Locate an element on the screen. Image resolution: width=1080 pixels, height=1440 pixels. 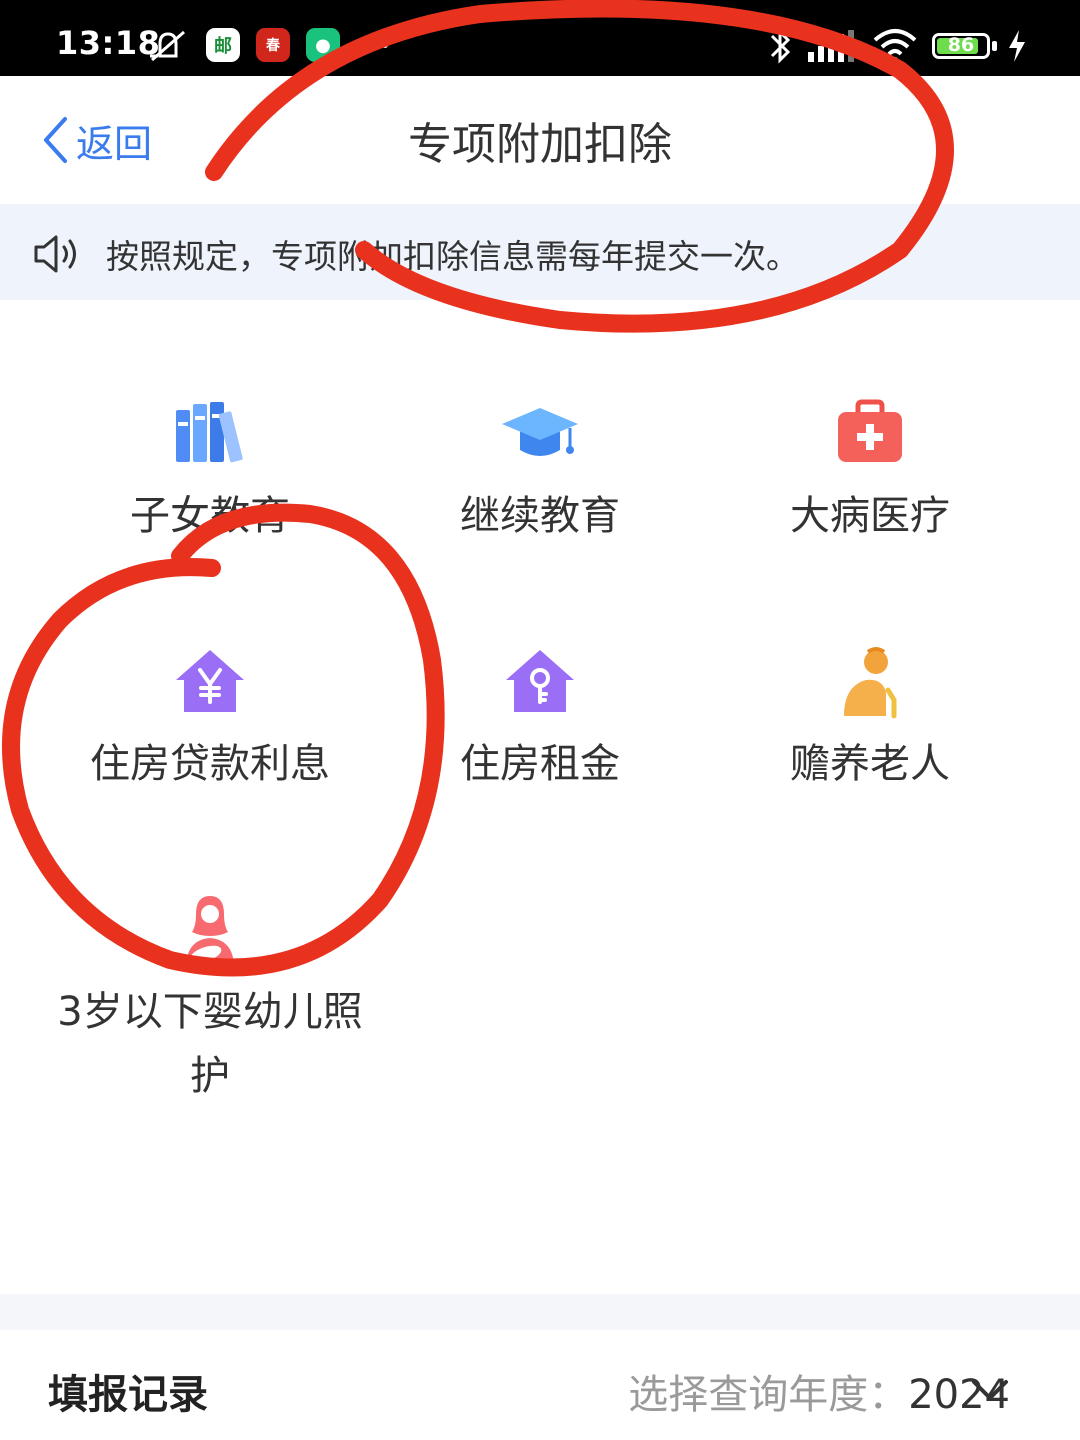
battery-tip is located at coordinates (994, 46).